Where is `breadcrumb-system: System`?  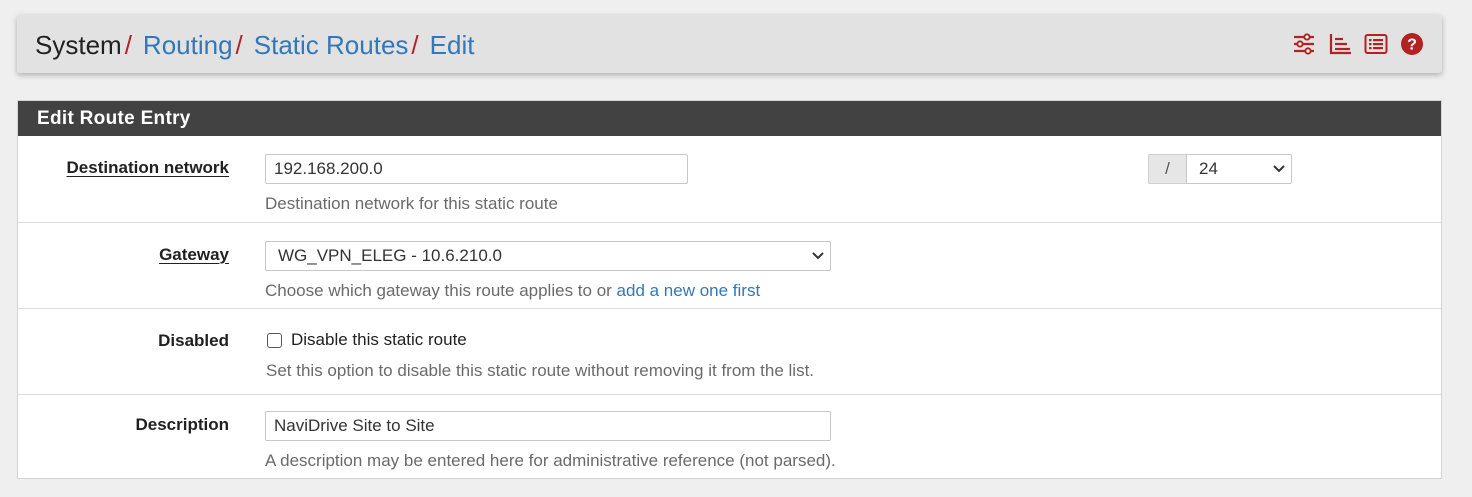 breadcrumb-system: System is located at coordinates (78, 45).